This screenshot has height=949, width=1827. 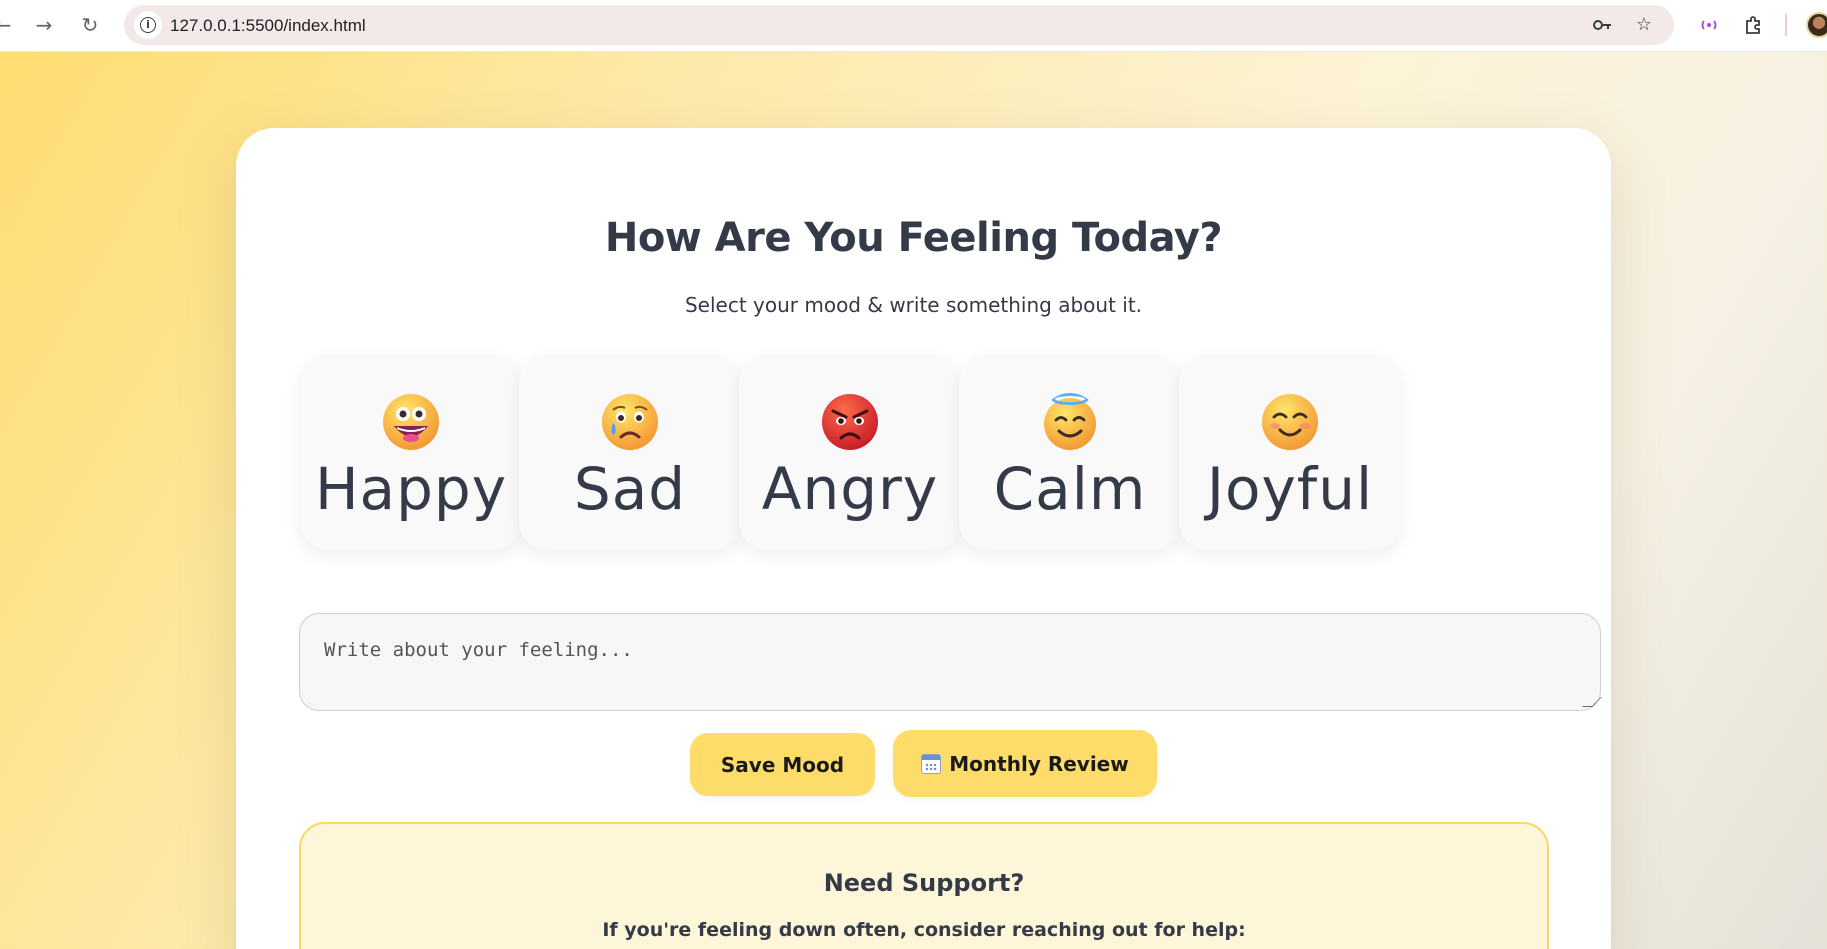 I want to click on mood-joyful: Joyful, so click(x=1290, y=452).